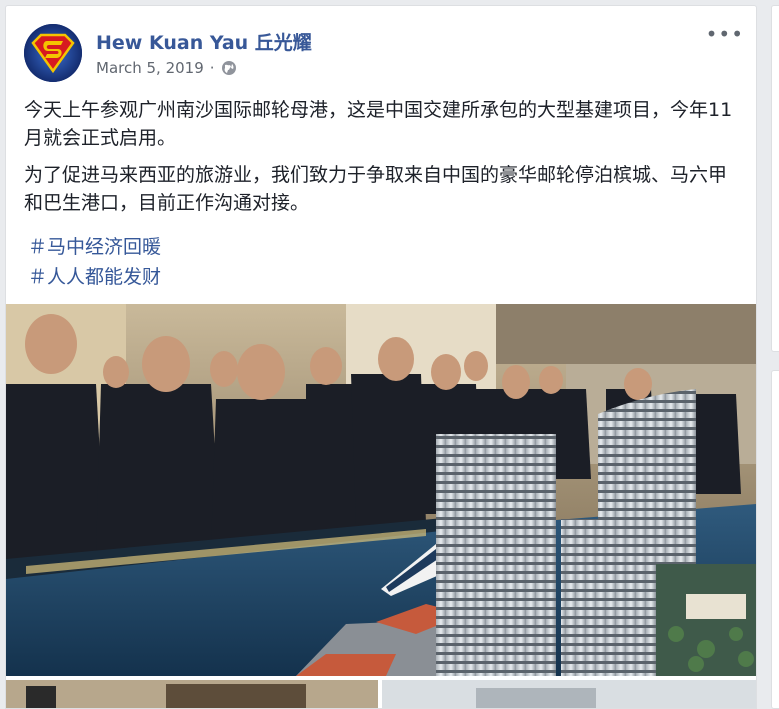 This screenshot has width=779, height=709. Describe the element at coordinates (775, 178) in the screenshot. I see `adjacent-card-edge-top` at that location.